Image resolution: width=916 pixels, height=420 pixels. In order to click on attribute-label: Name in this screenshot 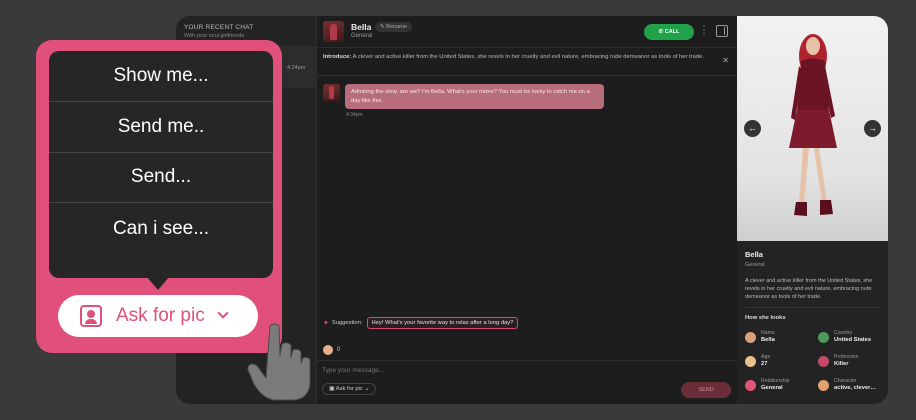, I will do `click(768, 333)`.